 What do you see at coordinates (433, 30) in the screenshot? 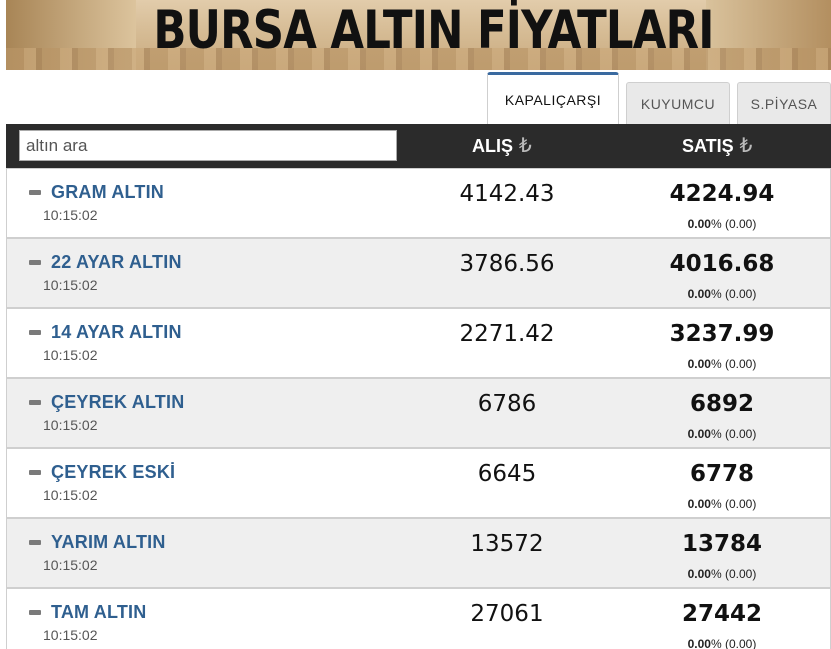
I see `banner-title: BURSA ALTIN FİYATLARI` at bounding box center [433, 30].